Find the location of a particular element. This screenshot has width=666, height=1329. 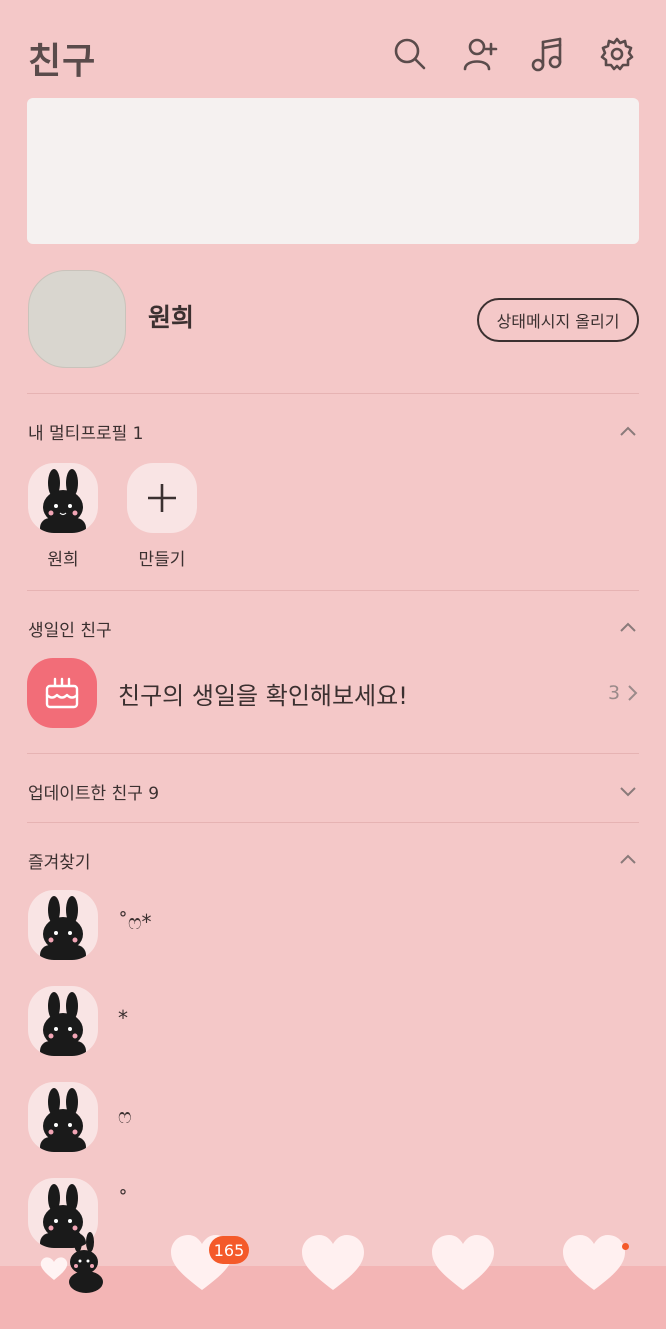

shopping-tab-heart-icon is located at coordinates (463, 1263).